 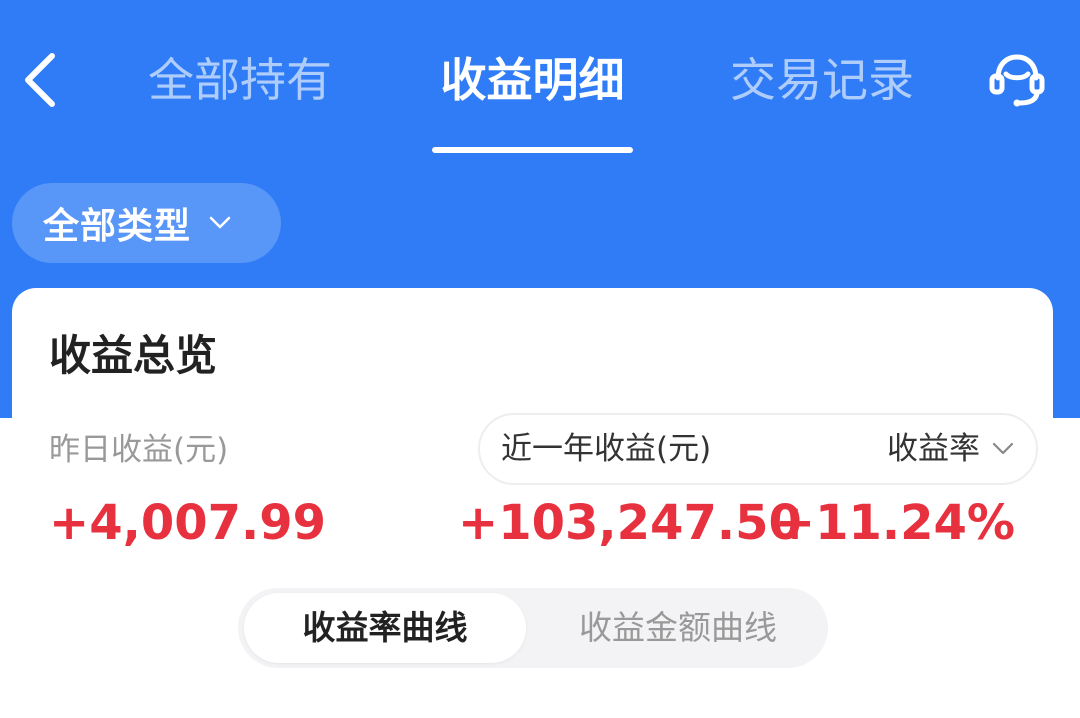 I want to click on back-button, so click(x=40, y=80).